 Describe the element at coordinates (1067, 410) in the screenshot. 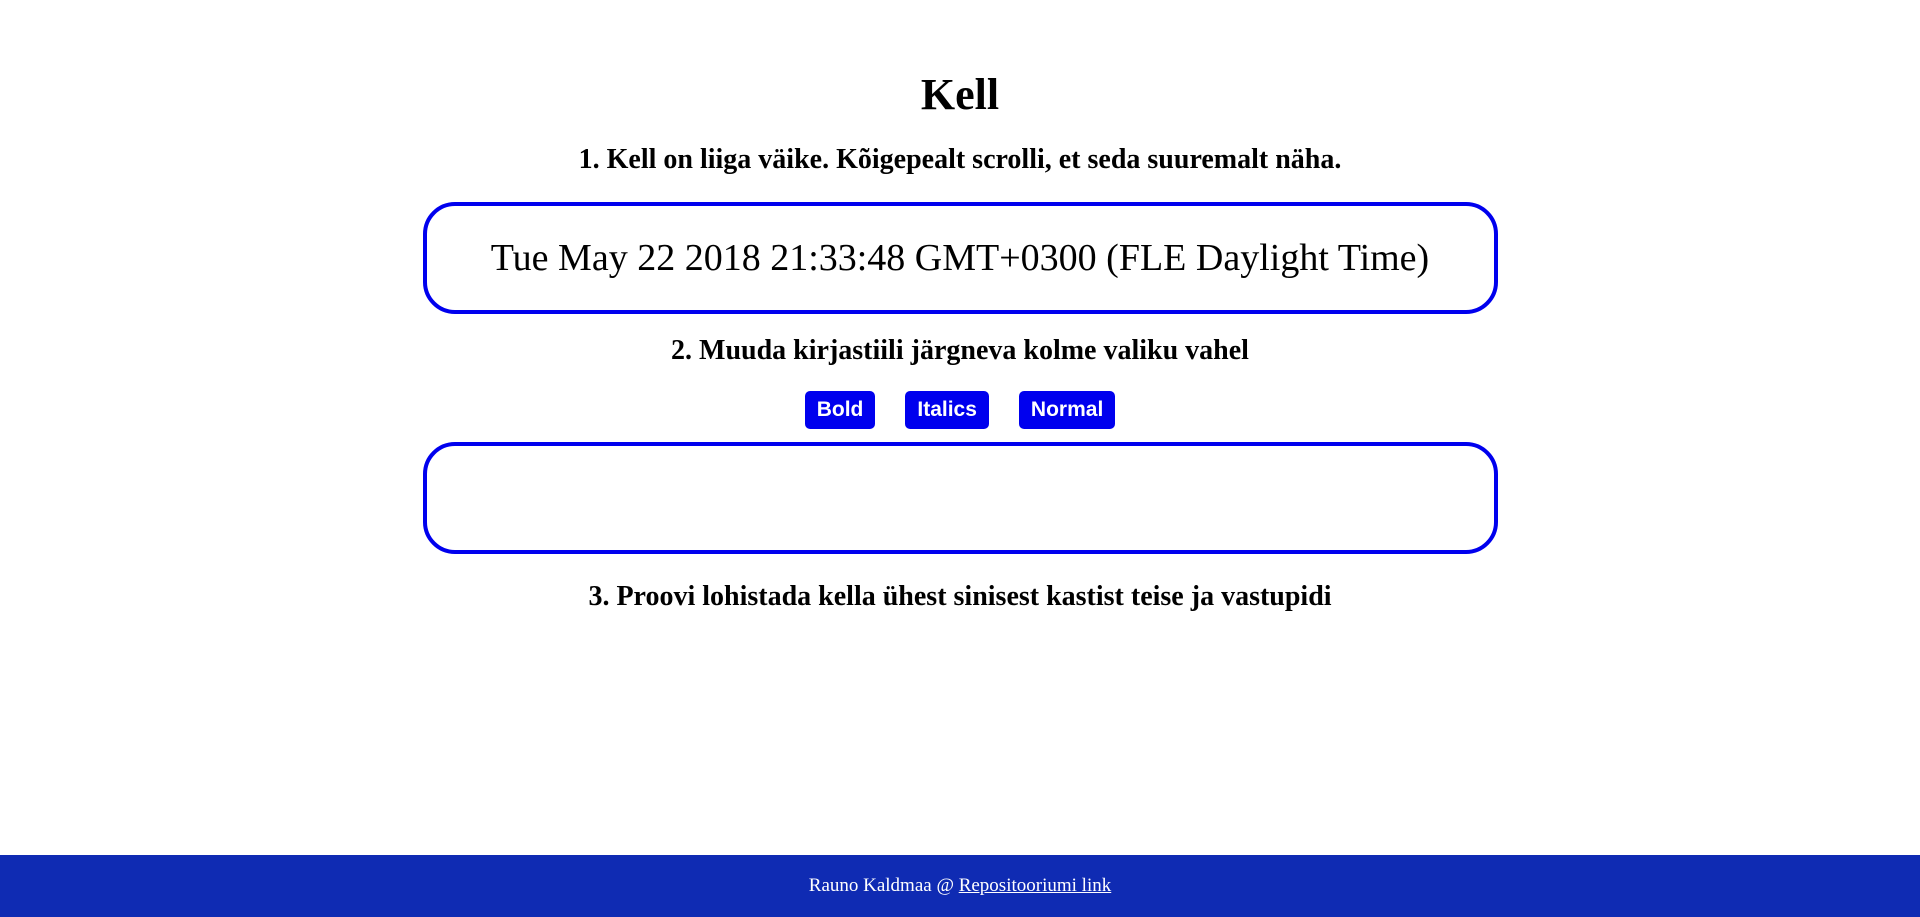

I see `normal-button: Normal` at that location.